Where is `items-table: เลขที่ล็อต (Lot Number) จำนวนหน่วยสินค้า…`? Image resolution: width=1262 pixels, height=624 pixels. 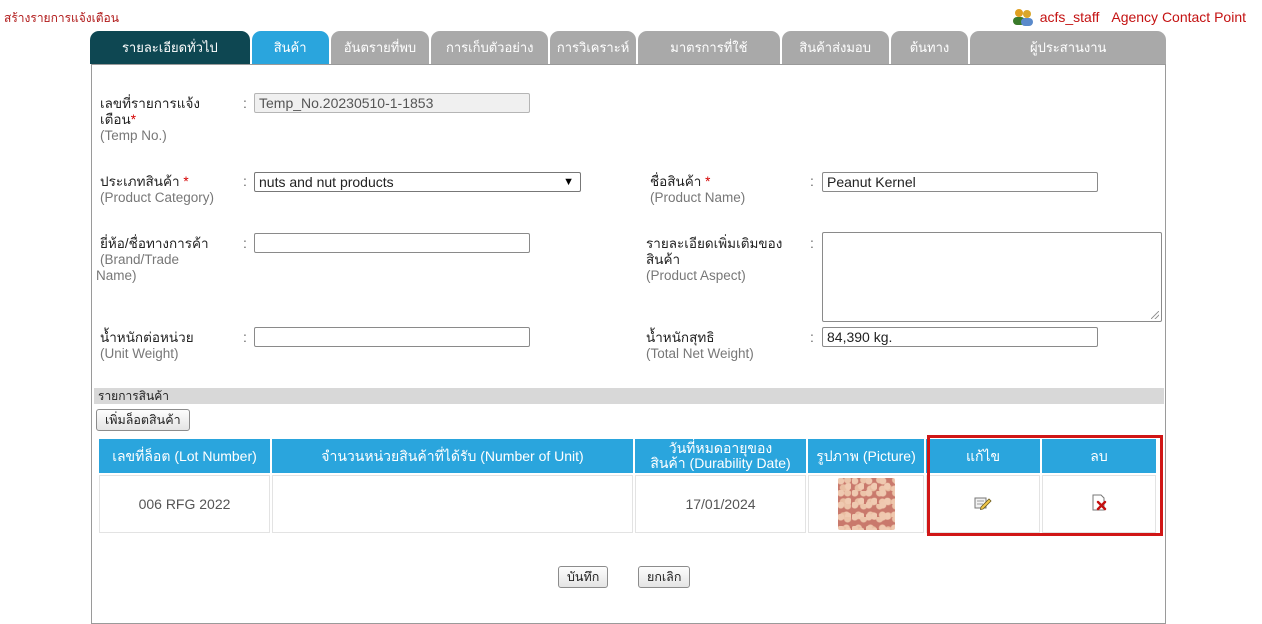
items-table: เลขที่ล็อต (Lot Number) จำนวนหน่วยสินค้า… is located at coordinates (627, 486).